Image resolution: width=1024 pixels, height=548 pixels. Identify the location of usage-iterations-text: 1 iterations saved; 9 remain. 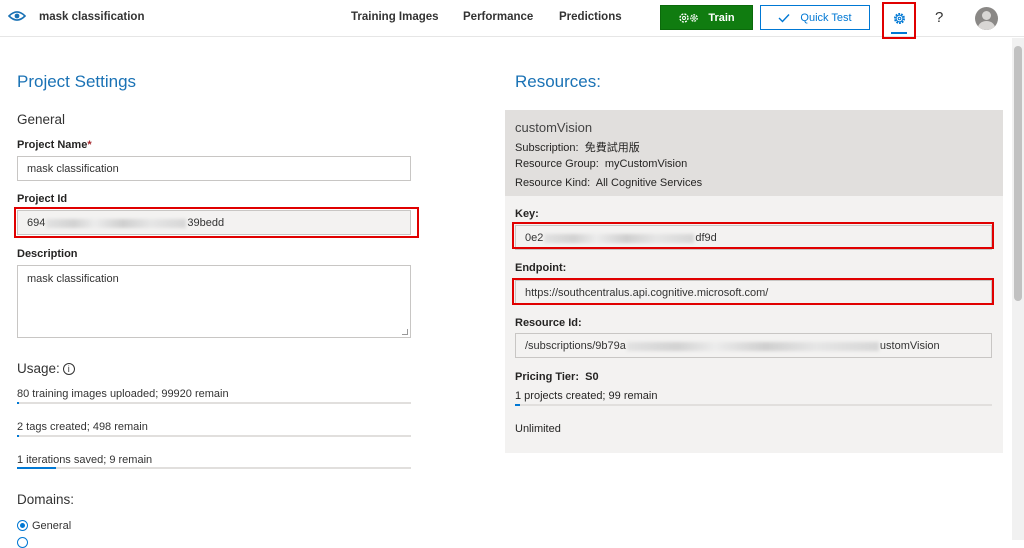
(85, 460).